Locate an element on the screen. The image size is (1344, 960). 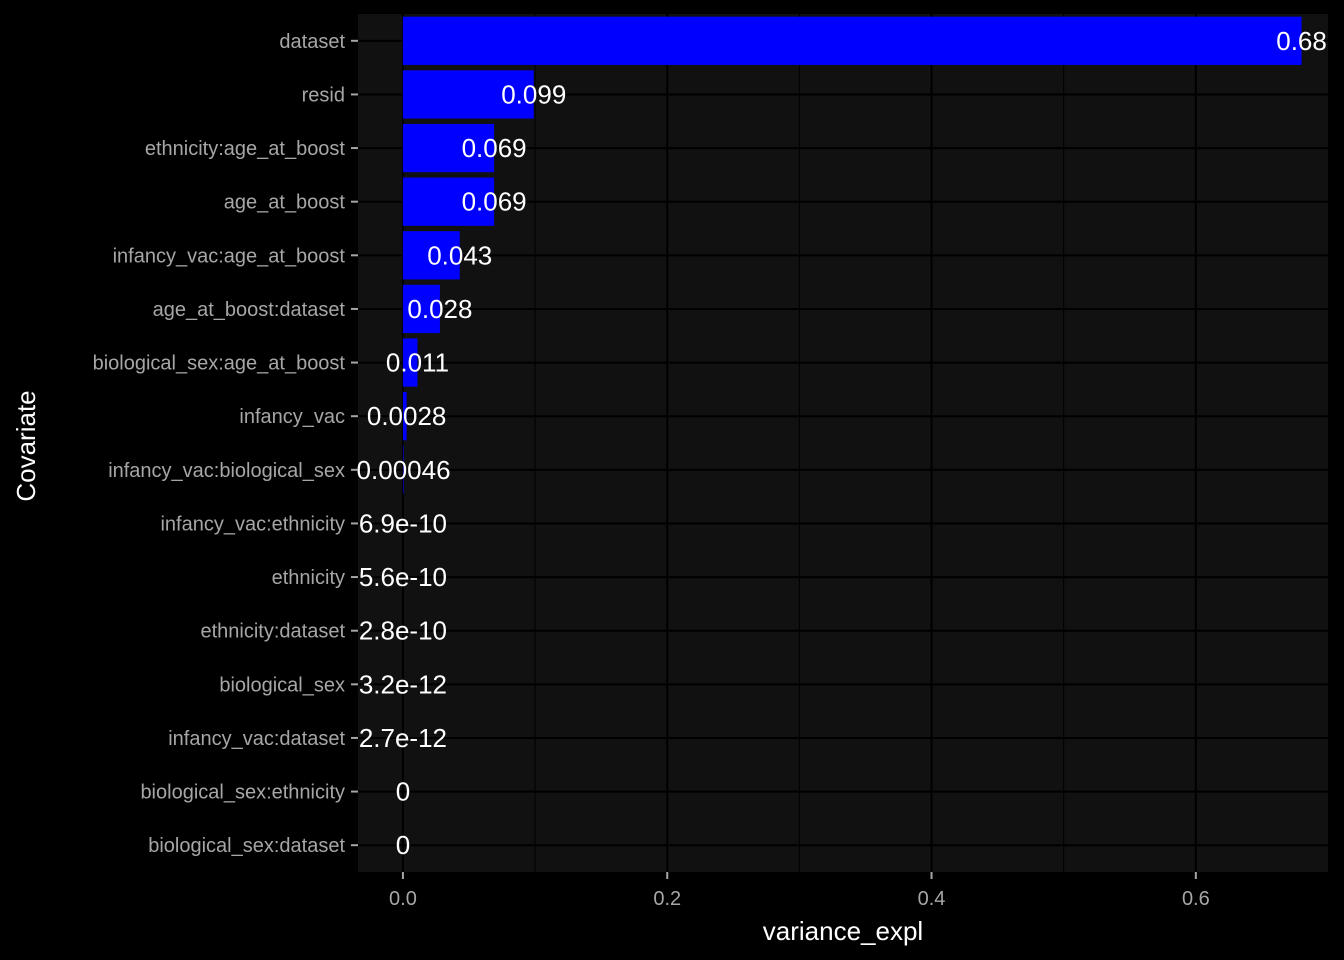
y-tick-label: ethnicity:dataset is located at coordinates (272, 632).